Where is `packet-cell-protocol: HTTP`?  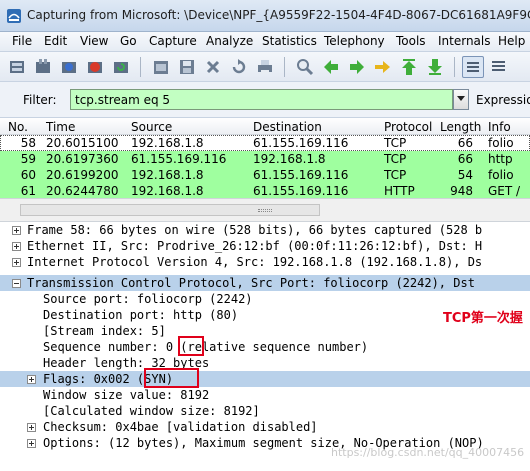
packet-cell-protocol: HTTP is located at coordinates (399, 191).